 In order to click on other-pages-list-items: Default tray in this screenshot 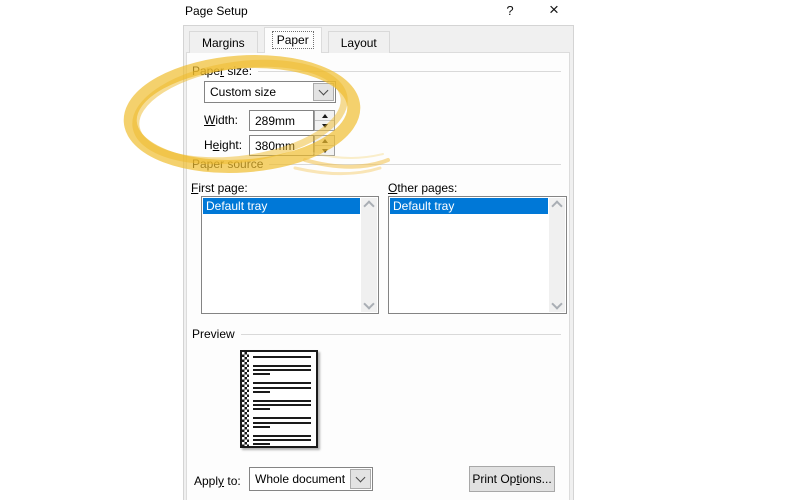, I will do `click(469, 255)`.